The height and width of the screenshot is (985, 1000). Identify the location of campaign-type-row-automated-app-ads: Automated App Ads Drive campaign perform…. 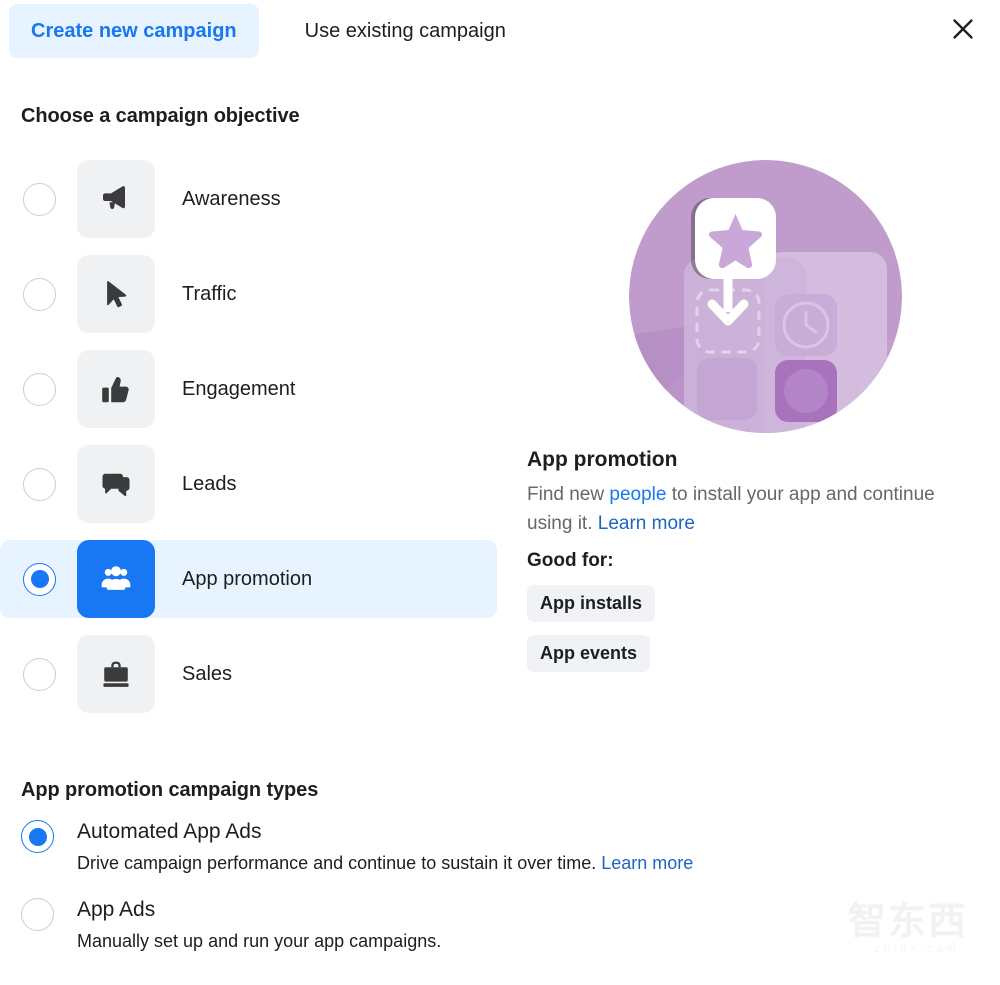
(436, 846).